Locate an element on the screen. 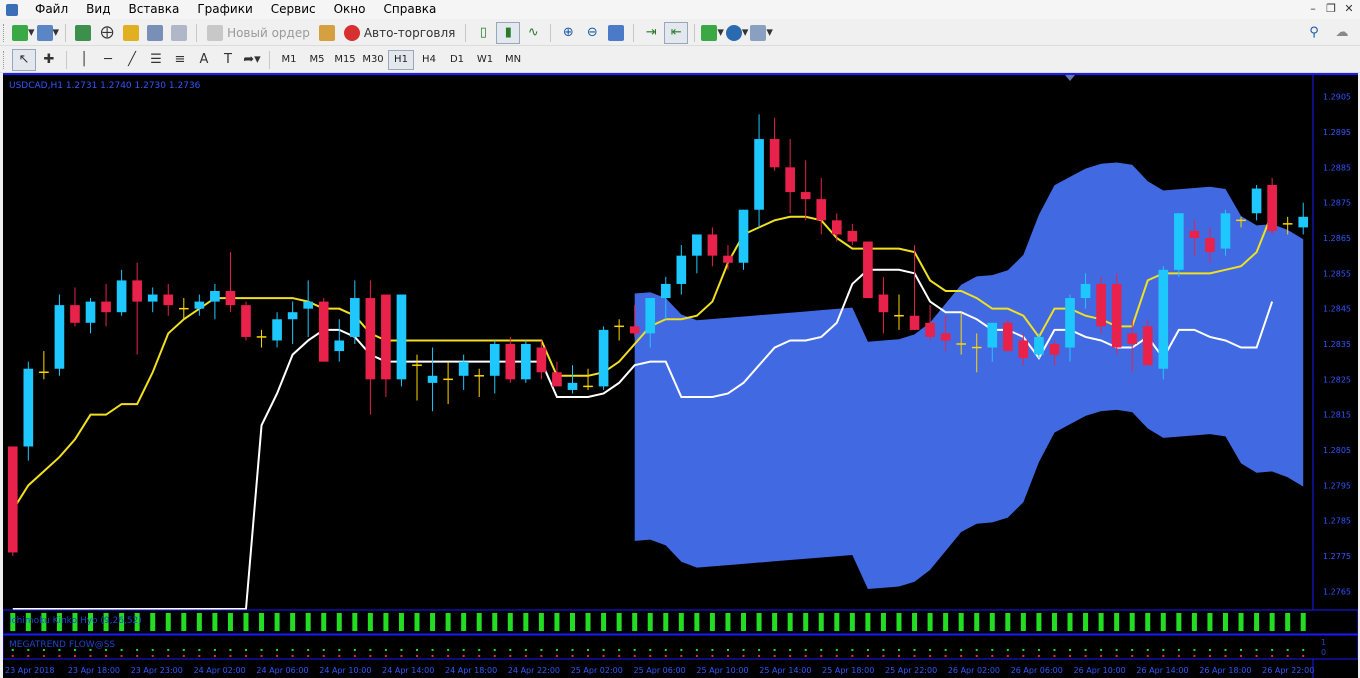  price-tick-label: 1.2815 is located at coordinates (1337, 415).